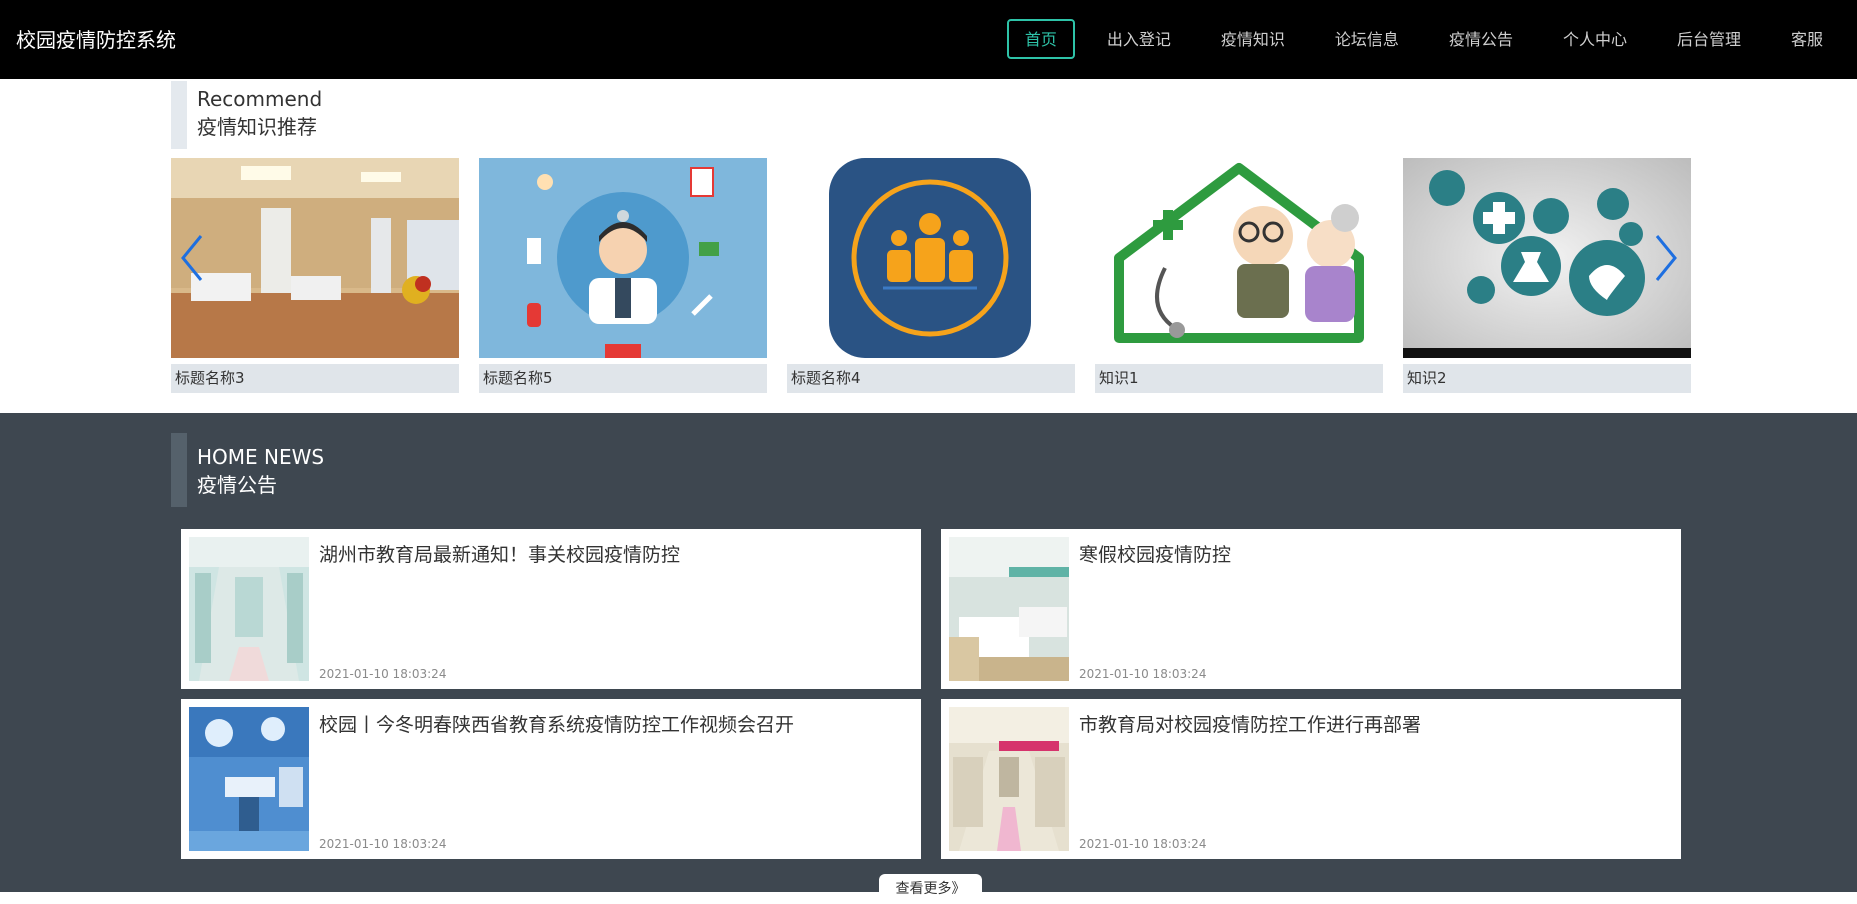 The height and width of the screenshot is (904, 1857). What do you see at coordinates (623, 258) in the screenshot?
I see `doctor-illustration` at bounding box center [623, 258].